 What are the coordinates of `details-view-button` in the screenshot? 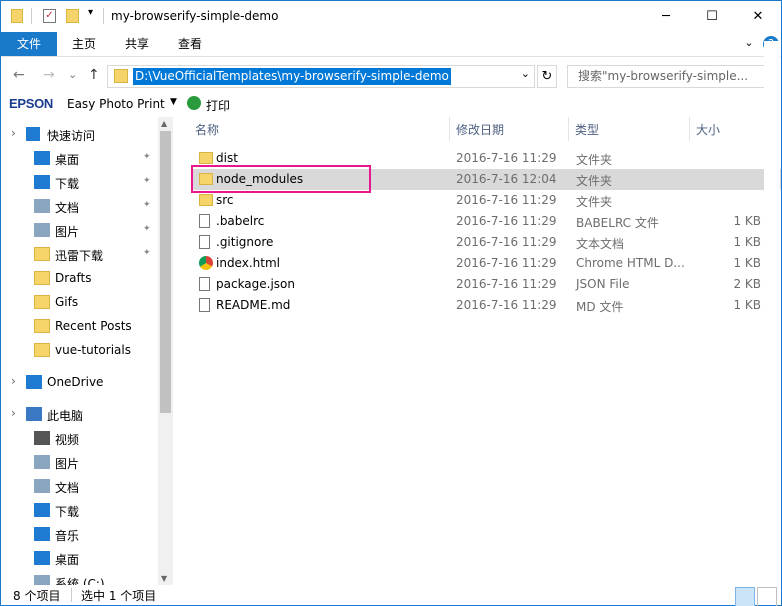 It's located at (745, 596).